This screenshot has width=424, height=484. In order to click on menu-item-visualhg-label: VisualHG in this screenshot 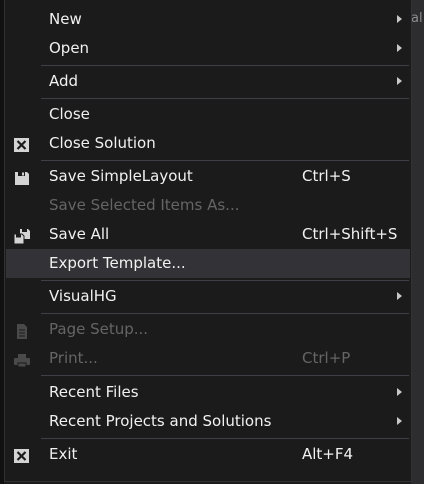, I will do `click(83, 296)`.